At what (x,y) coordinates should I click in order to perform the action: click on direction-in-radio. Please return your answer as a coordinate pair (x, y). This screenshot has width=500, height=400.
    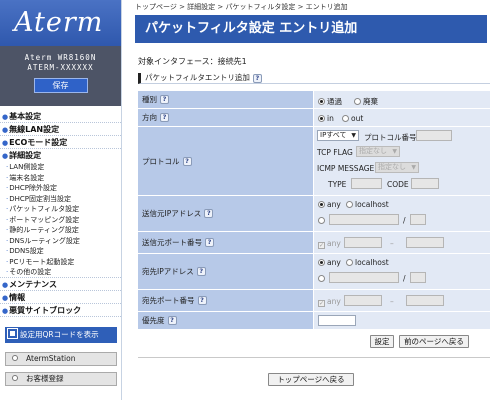
    Looking at the image, I should click on (321, 118).